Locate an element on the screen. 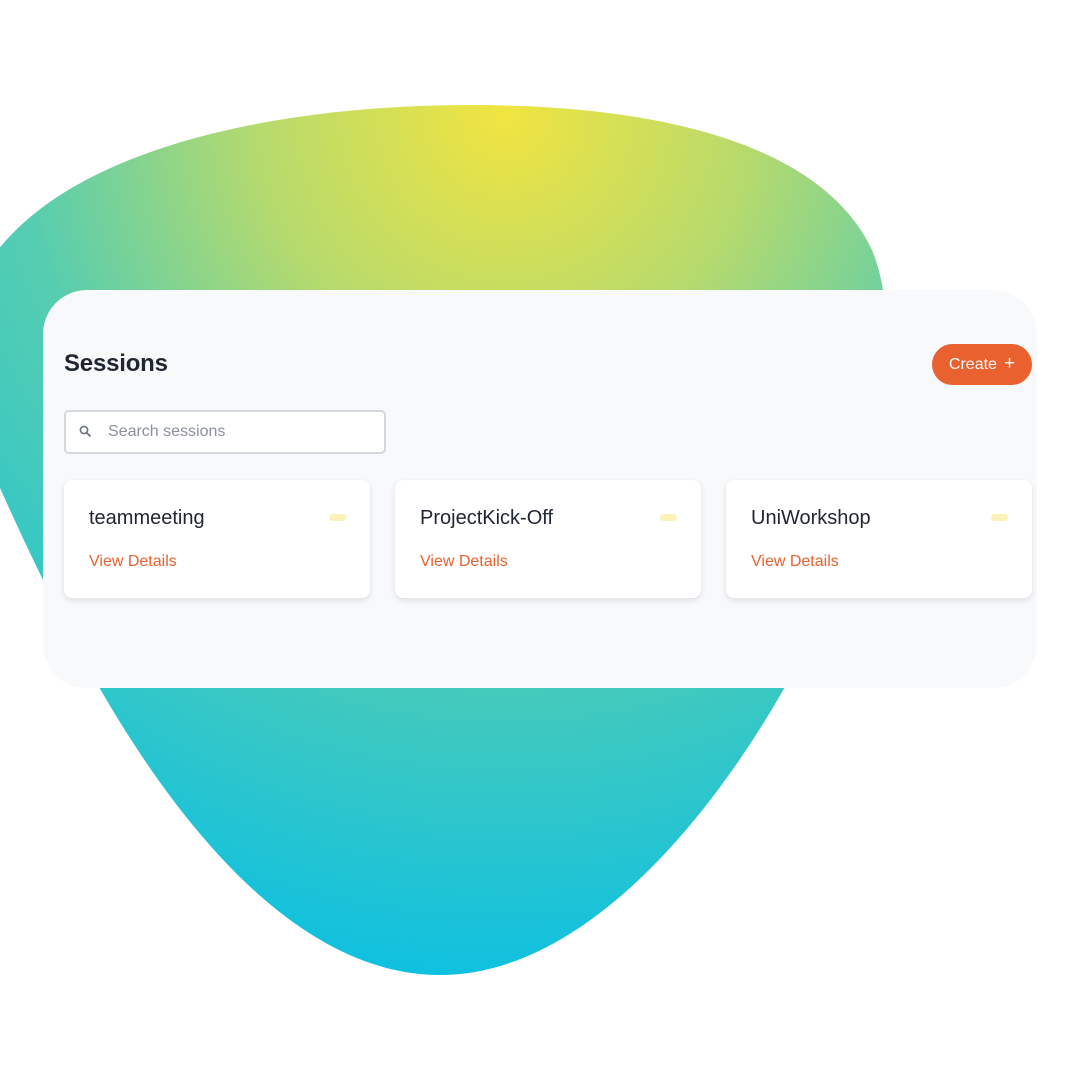 Image resolution: width=1080 pixels, height=1080 pixels. create-button-label: Create is located at coordinates (972, 364).